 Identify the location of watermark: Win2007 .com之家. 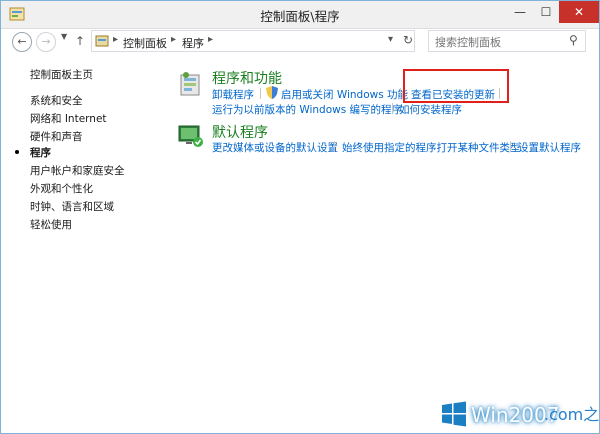
(520, 414).